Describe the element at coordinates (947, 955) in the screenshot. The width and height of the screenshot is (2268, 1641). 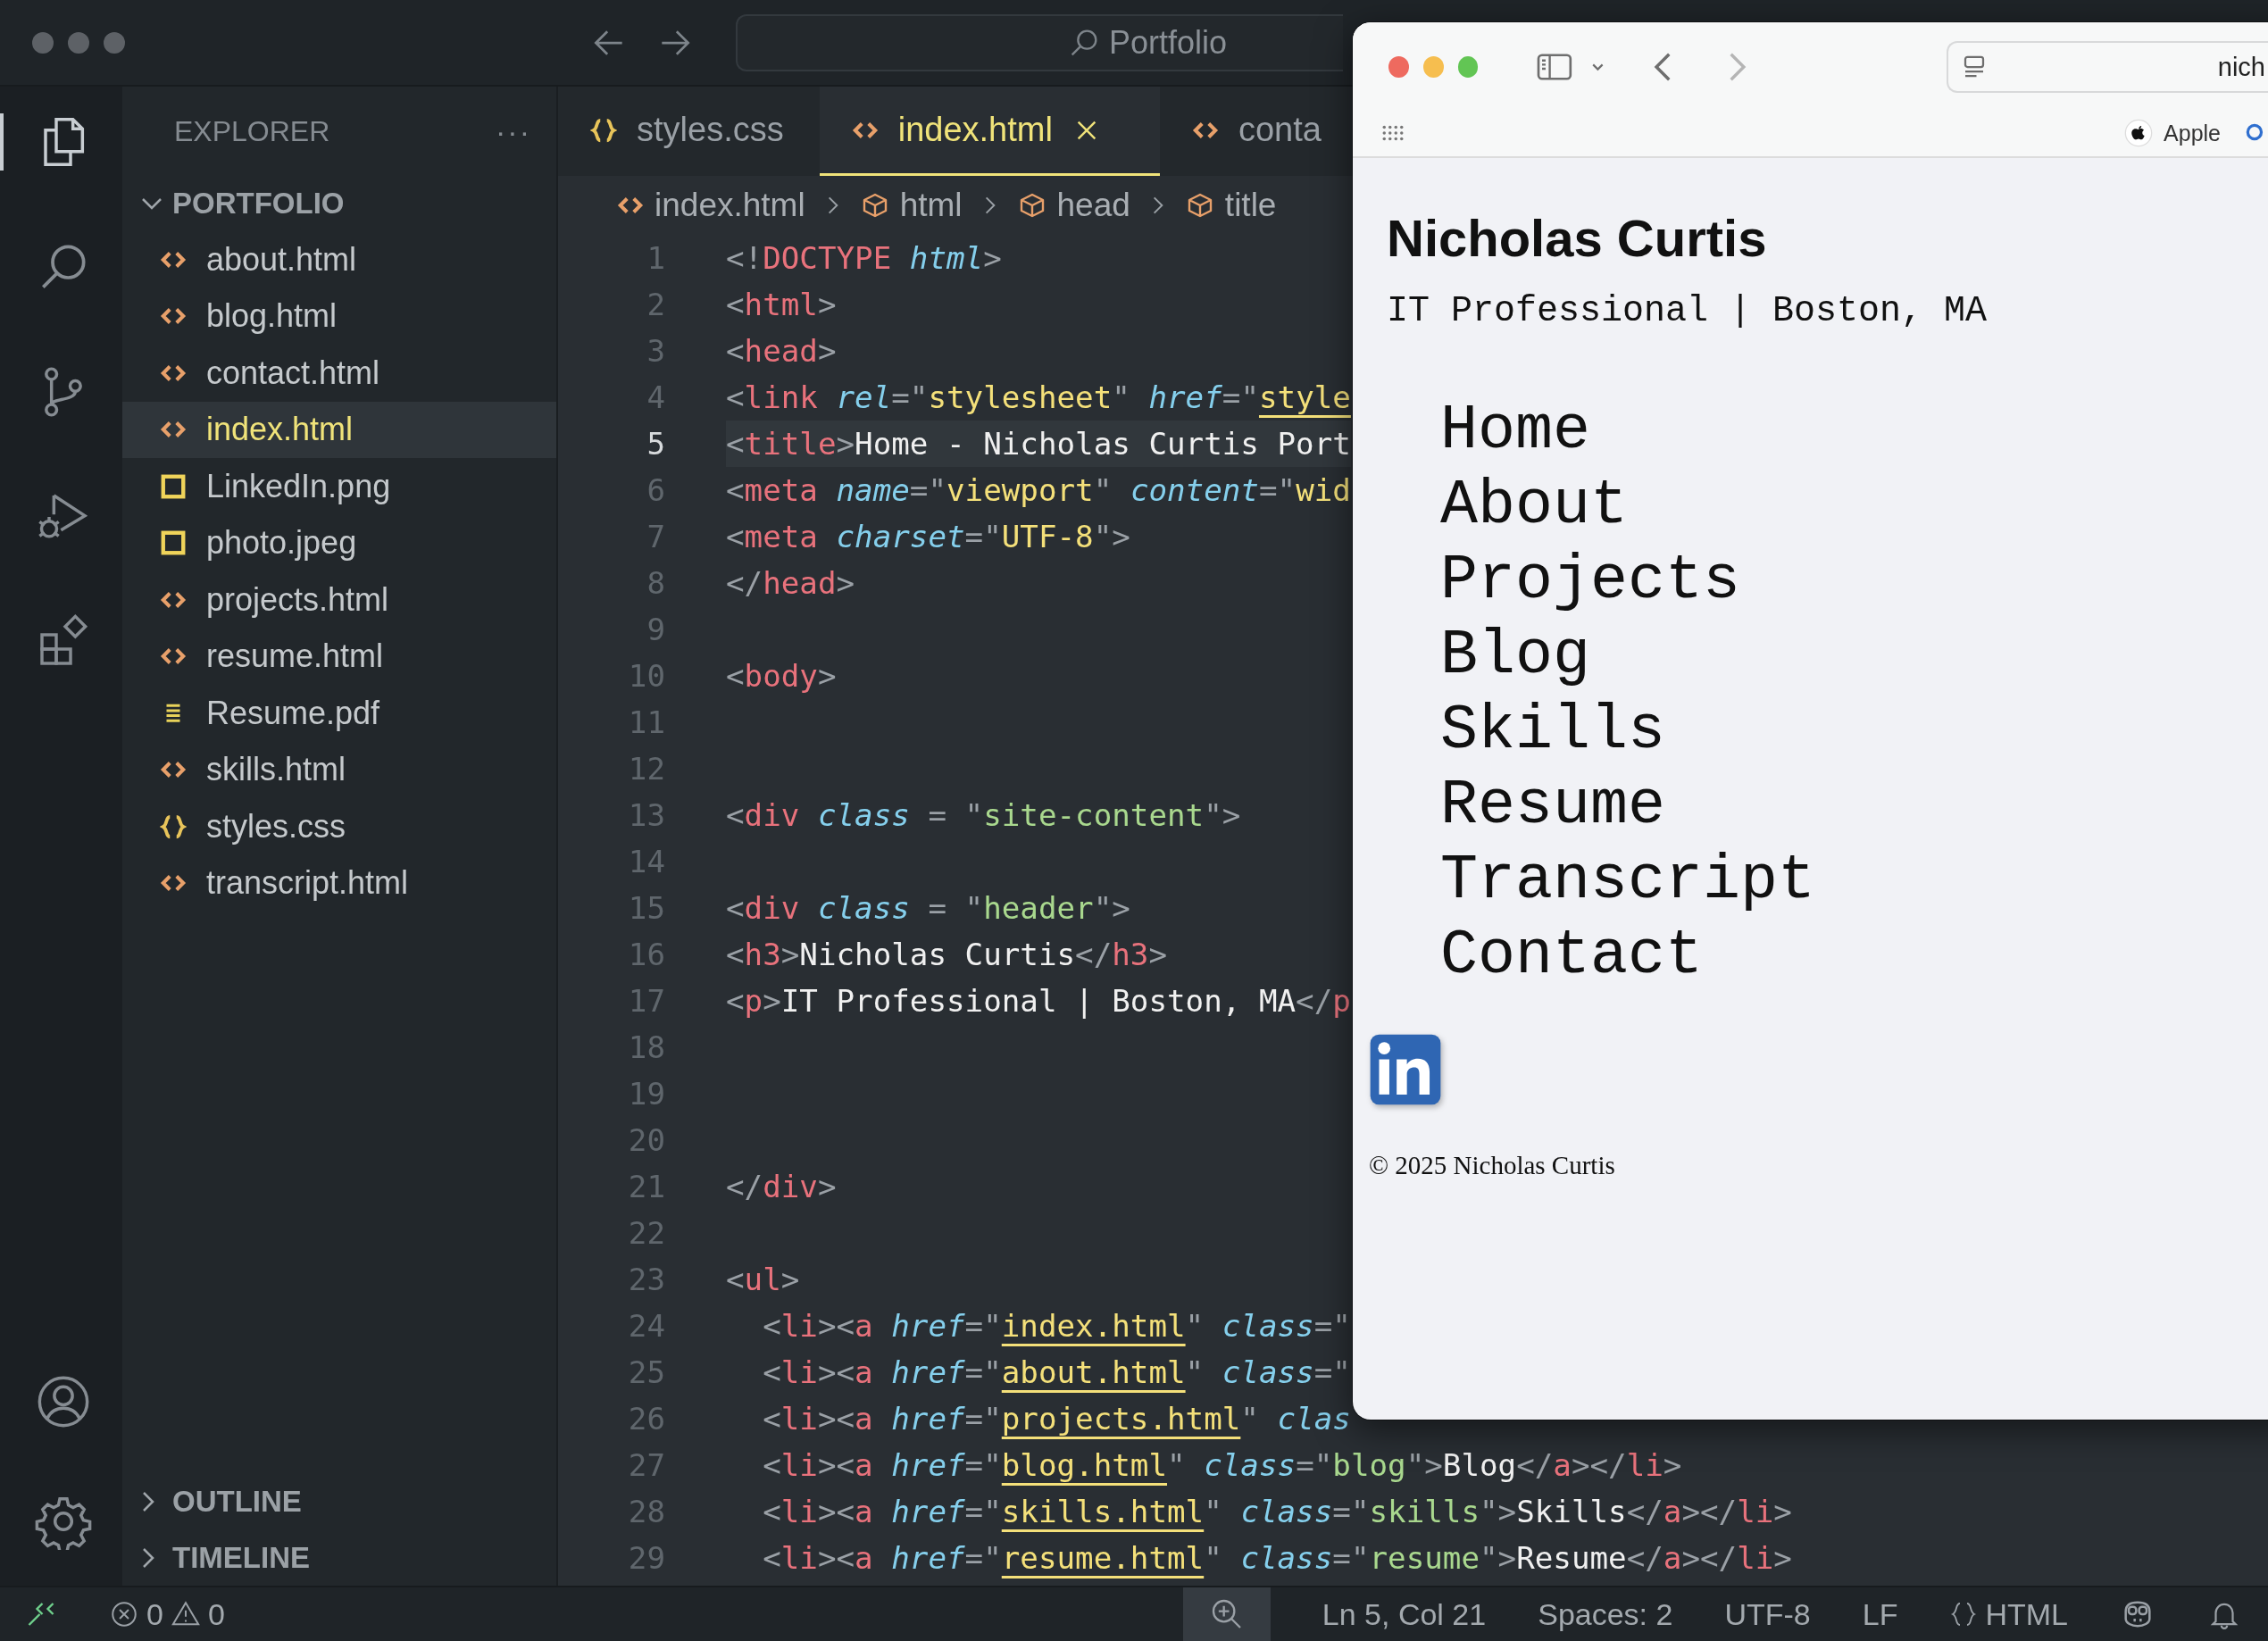
I see `code-line: <h3>Nicholas Curtis</h3>` at that location.